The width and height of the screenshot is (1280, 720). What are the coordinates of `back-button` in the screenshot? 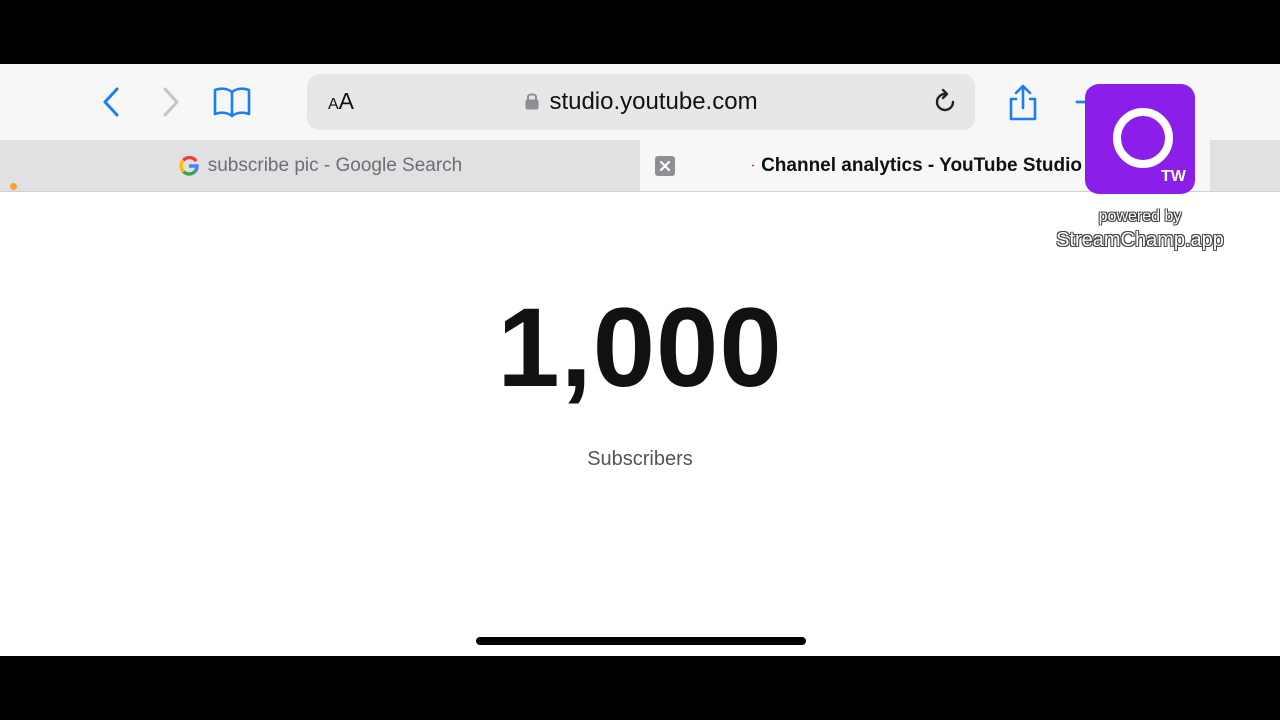 It's located at (112, 102).